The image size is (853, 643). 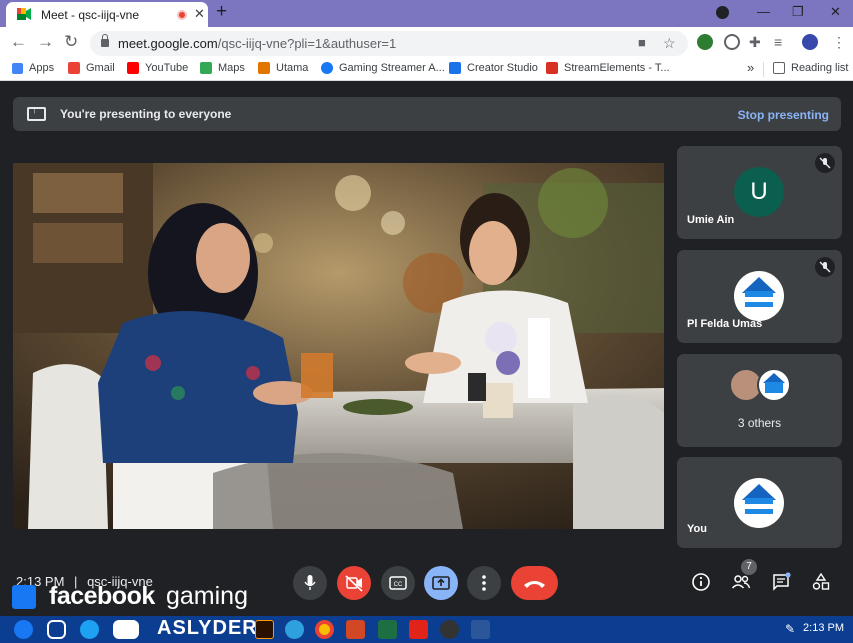 I want to click on gaming-wordmark: gaming, so click(x=207, y=596).